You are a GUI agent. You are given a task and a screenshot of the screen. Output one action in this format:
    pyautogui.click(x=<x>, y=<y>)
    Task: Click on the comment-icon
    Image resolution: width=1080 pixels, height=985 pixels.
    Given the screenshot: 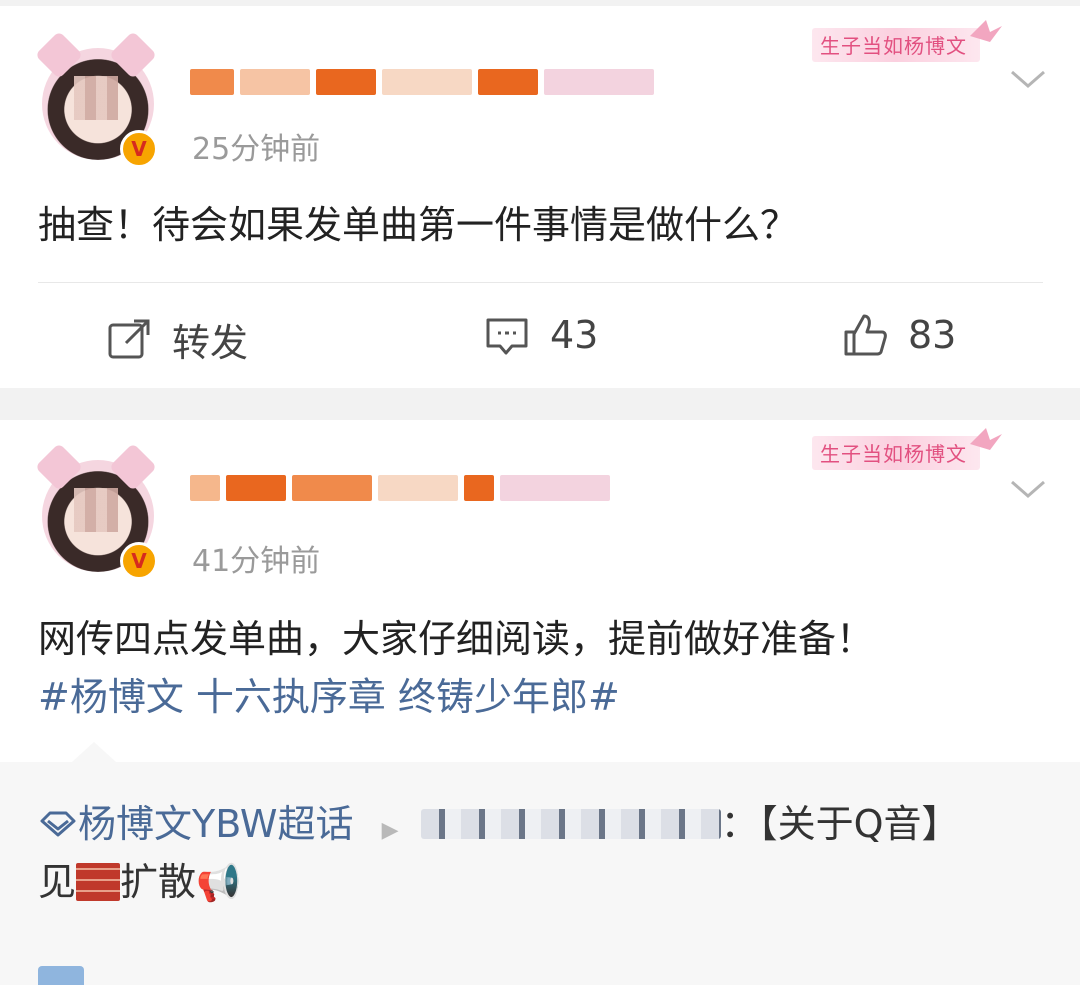 What is the action you would take?
    pyautogui.click(x=507, y=336)
    